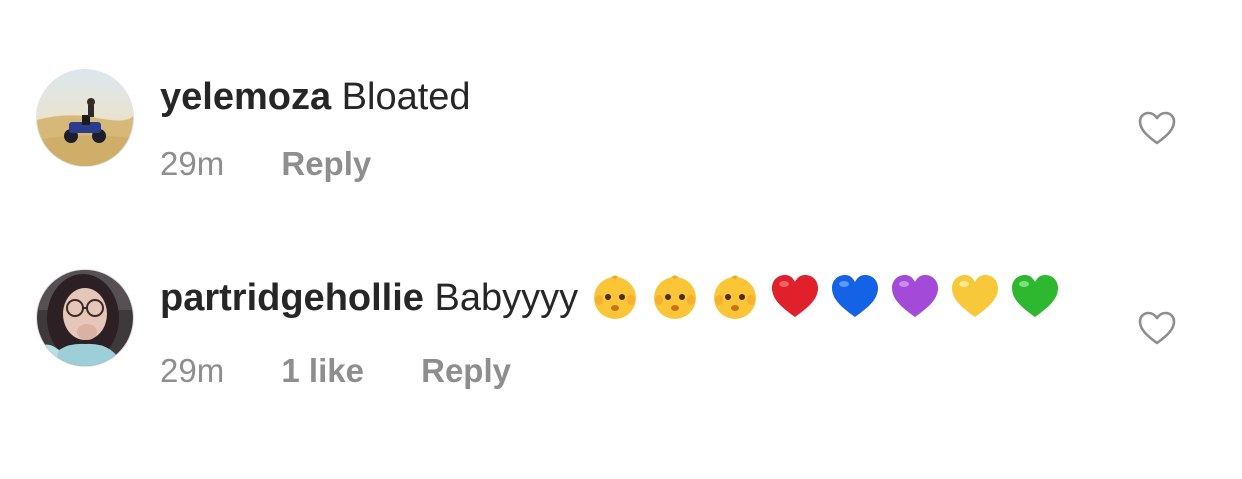  Describe the element at coordinates (915, 296) in the screenshot. I see `purple-heart-emoji-icon` at that location.